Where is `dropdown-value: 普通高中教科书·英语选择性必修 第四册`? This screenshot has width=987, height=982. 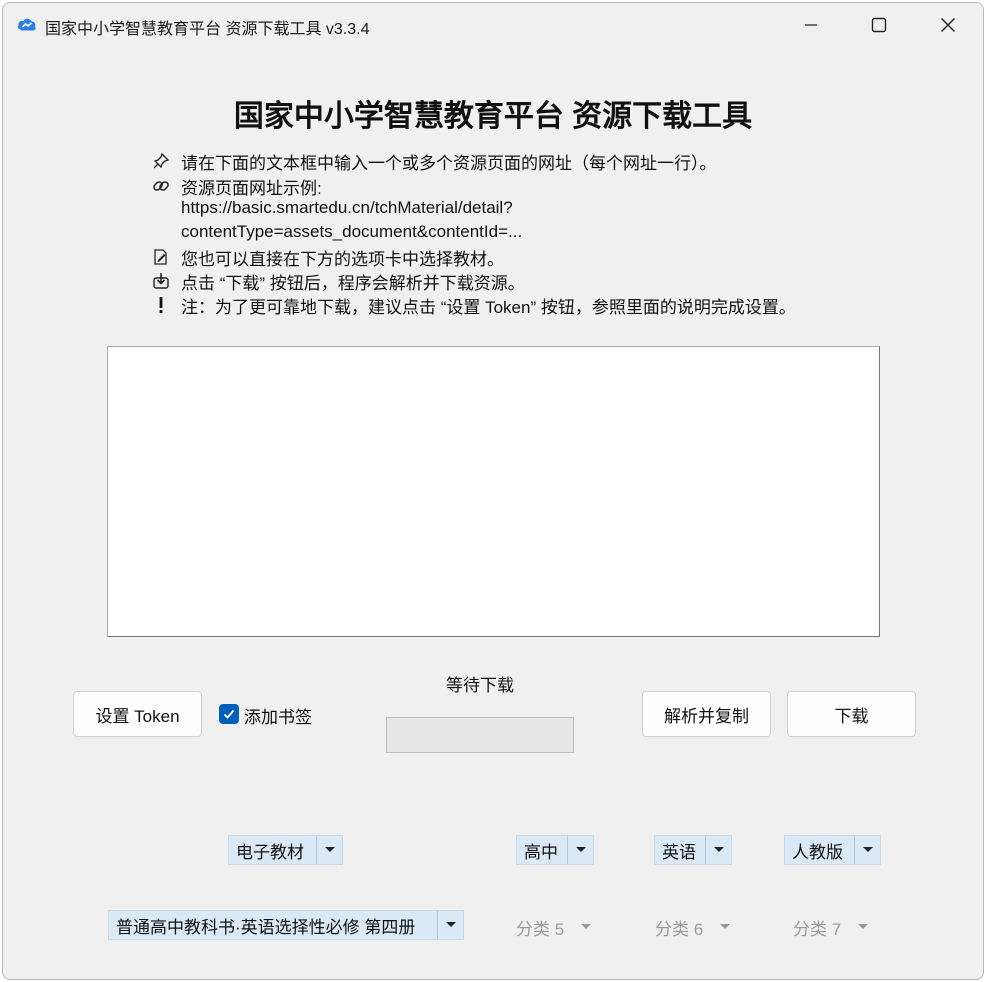
dropdown-value: 普通高中教科书·英语选择性必修 第四册 is located at coordinates (266, 927).